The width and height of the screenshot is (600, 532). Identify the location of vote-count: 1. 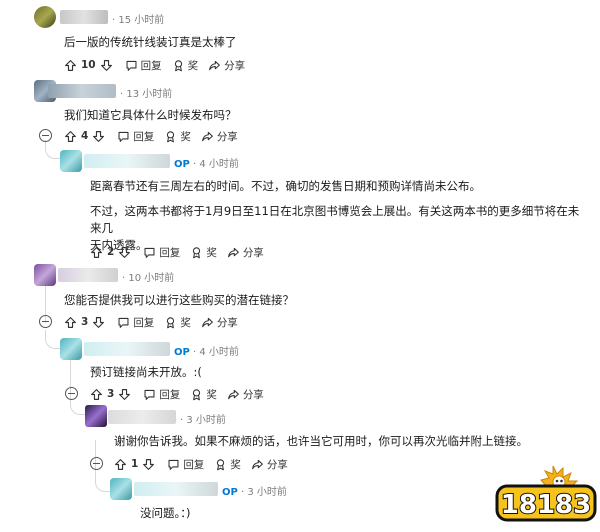
(135, 464).